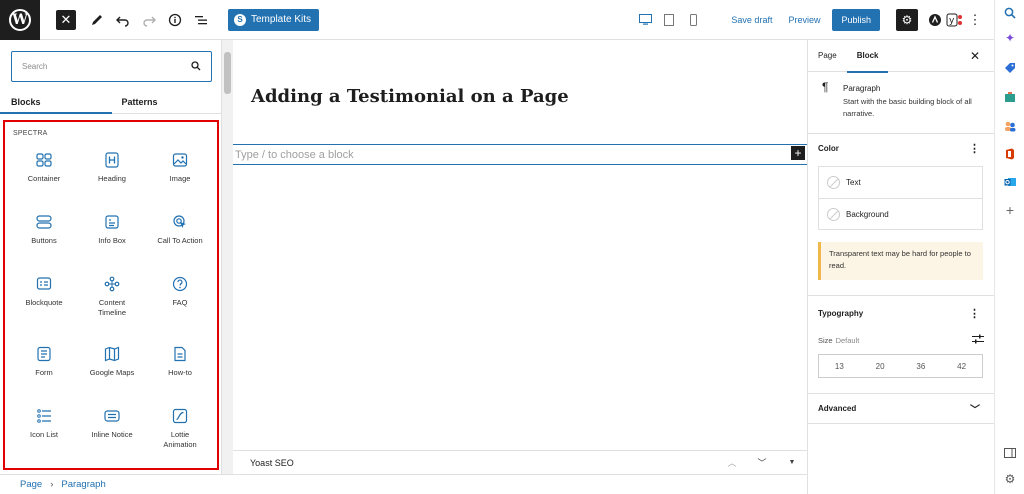 The height and width of the screenshot is (494, 1024). I want to click on wordpress-logo-icon: W, so click(20, 20).